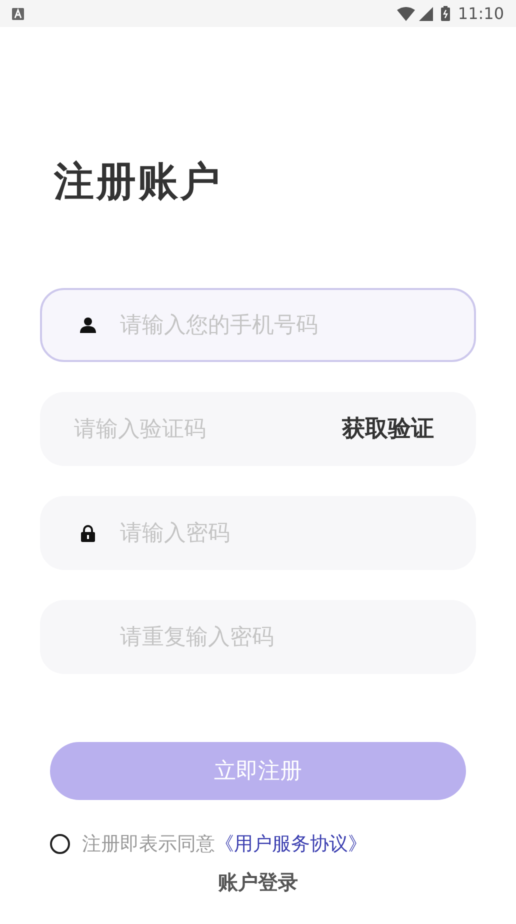 This screenshot has width=516, height=924. What do you see at coordinates (405, 13) in the screenshot?
I see `wifi-icon` at bounding box center [405, 13].